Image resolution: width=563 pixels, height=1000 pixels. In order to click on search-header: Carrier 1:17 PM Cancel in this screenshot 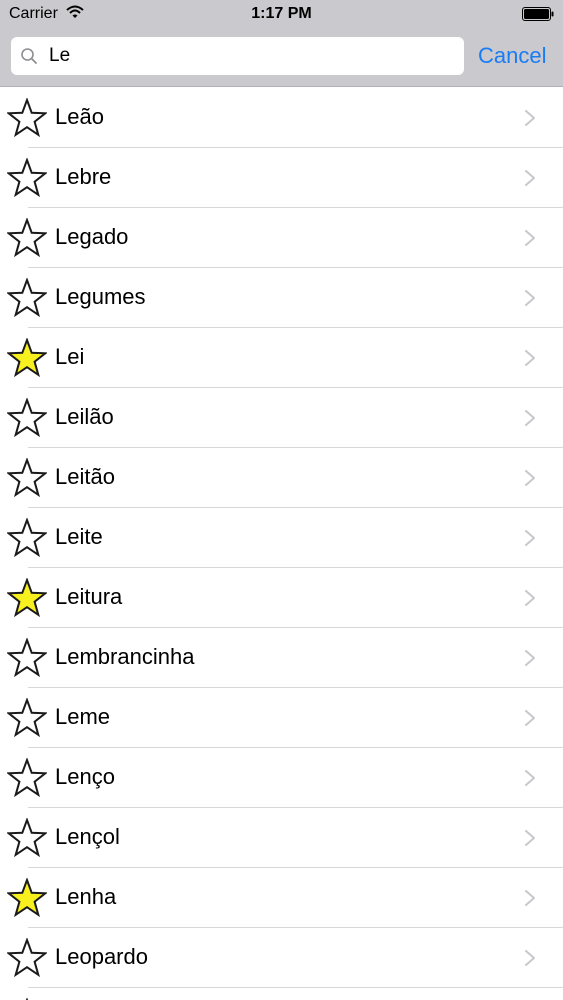, I will do `click(281, 43)`.